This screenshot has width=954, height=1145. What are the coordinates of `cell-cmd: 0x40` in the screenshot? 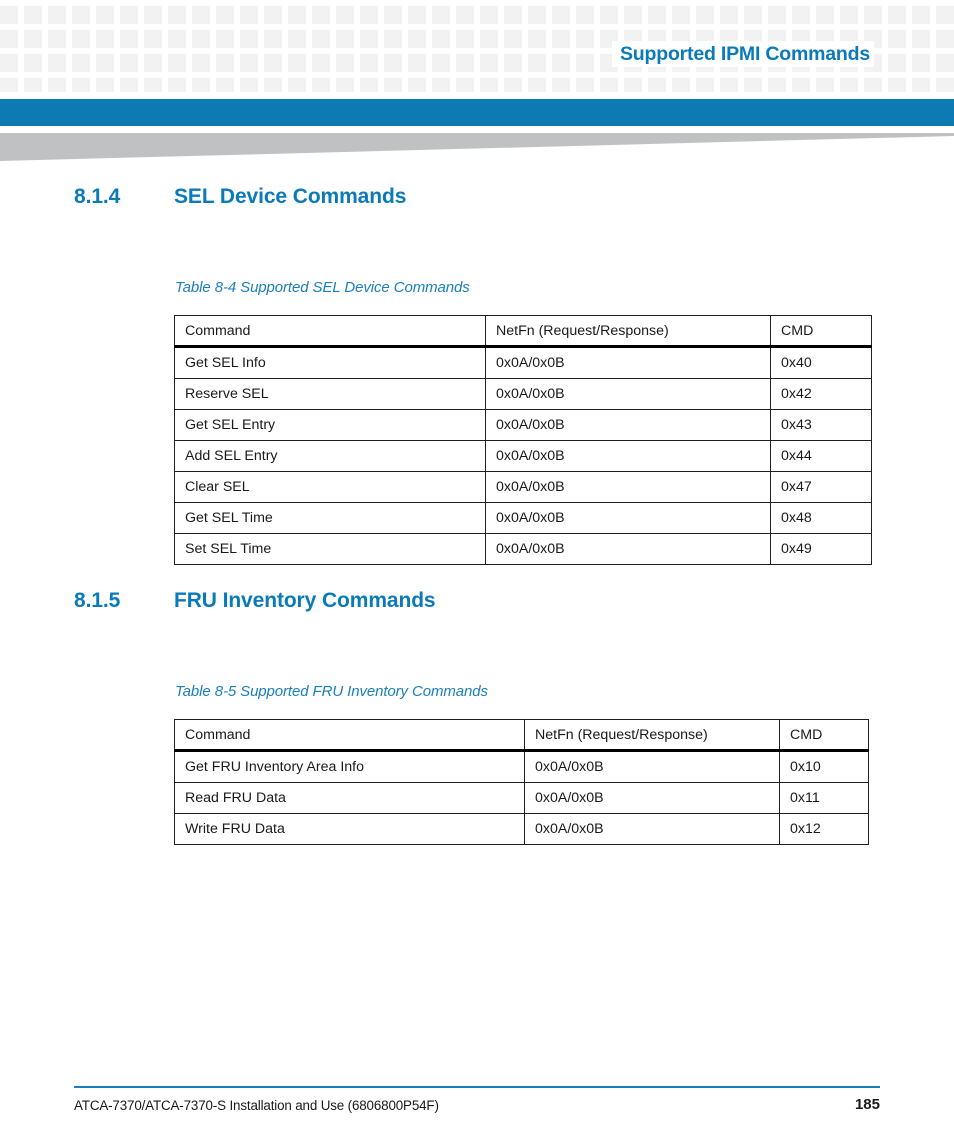 It's located at (821, 362).